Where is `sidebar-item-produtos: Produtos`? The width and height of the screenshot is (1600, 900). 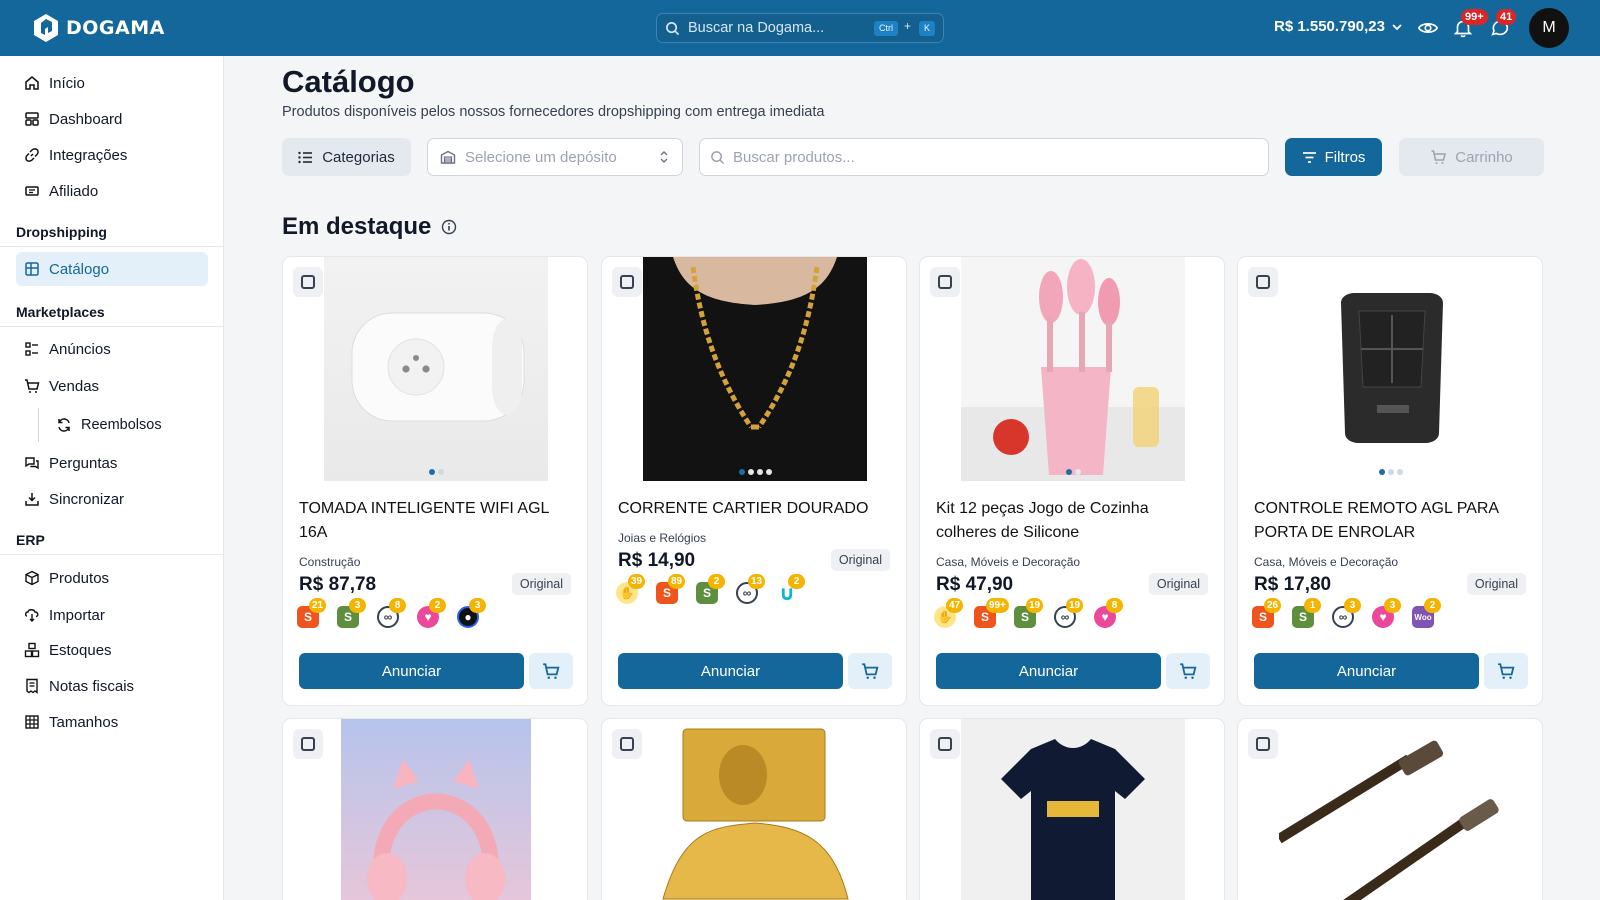
sidebar-item-produtos: Produtos is located at coordinates (112, 578).